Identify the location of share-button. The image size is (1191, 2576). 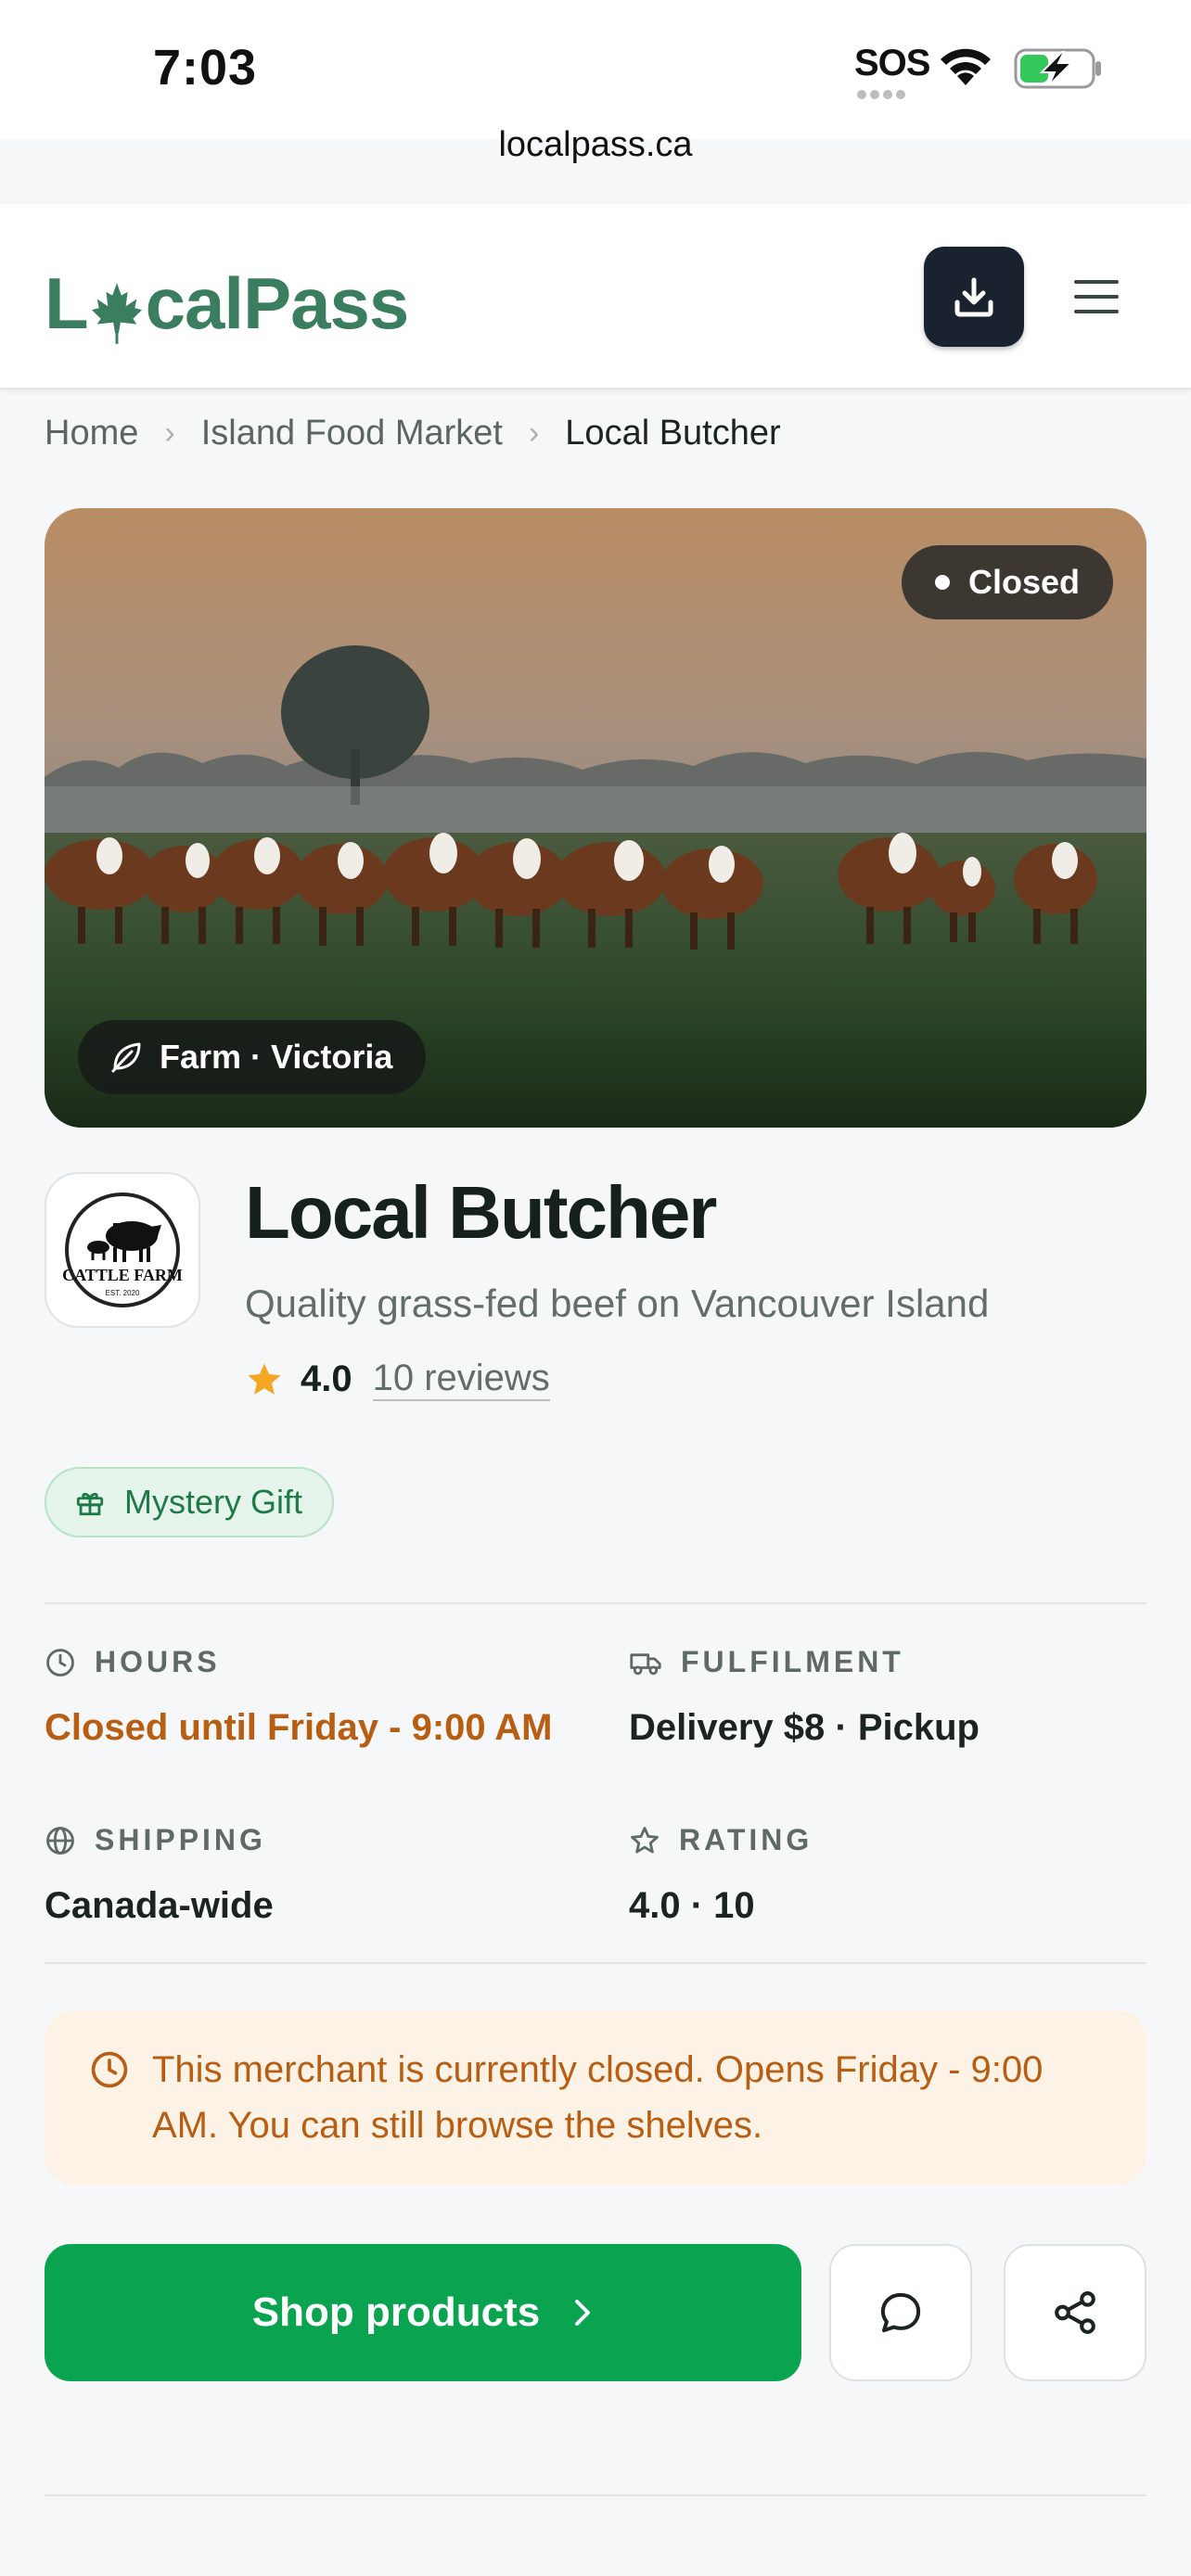
(1075, 2312).